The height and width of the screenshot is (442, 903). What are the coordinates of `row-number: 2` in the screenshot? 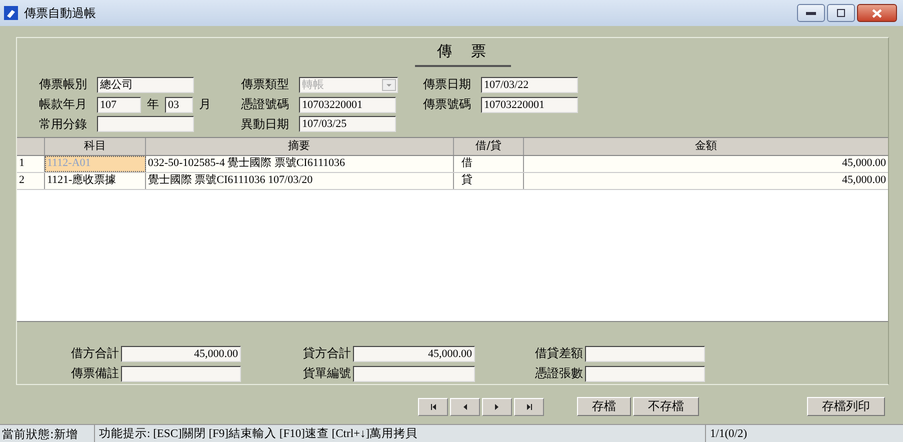 It's located at (31, 180).